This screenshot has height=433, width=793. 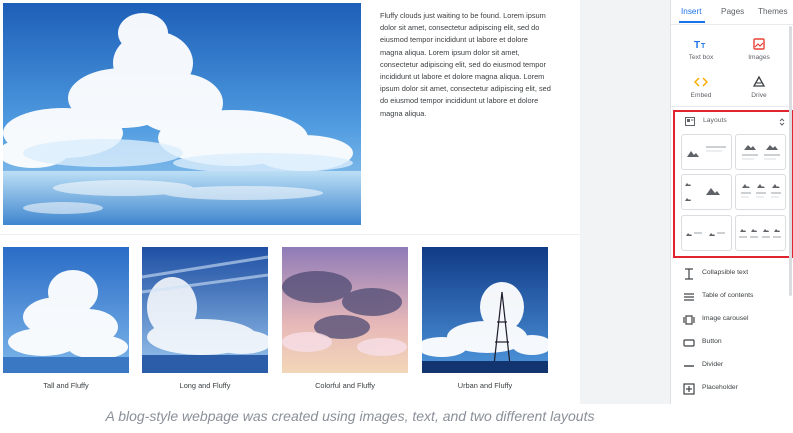 What do you see at coordinates (733, 121) in the screenshot?
I see `layouts-header: Layouts` at bounding box center [733, 121].